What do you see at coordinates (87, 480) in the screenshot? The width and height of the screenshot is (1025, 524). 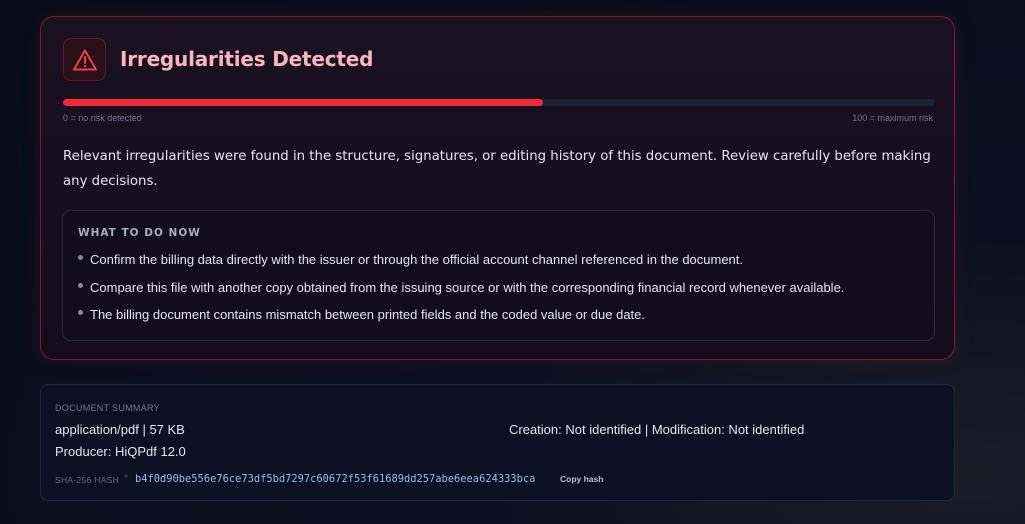 I see `hash-label: SHA-256 HASH` at bounding box center [87, 480].